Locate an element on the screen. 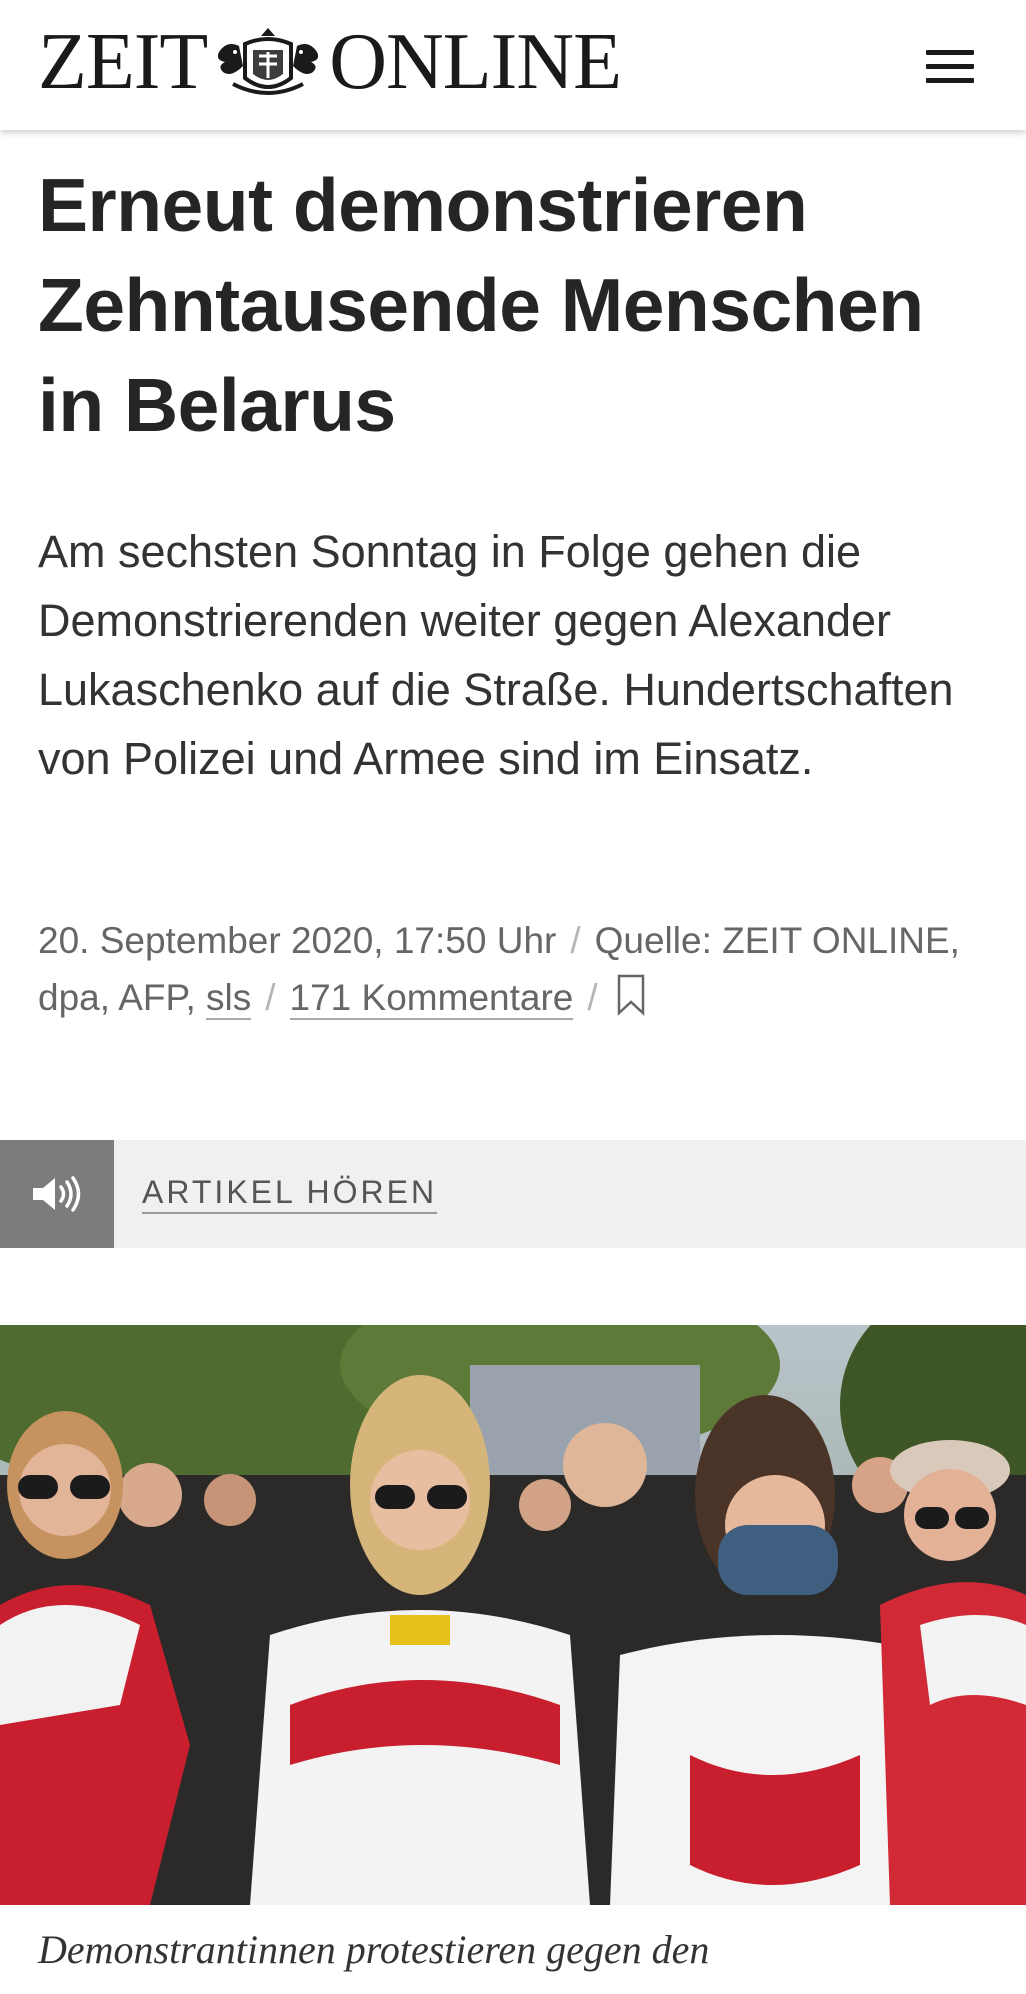 Image resolution: width=1026 pixels, height=1994 pixels. zeit-online-logo: ZEIT ONLINE is located at coordinates (330, 62).